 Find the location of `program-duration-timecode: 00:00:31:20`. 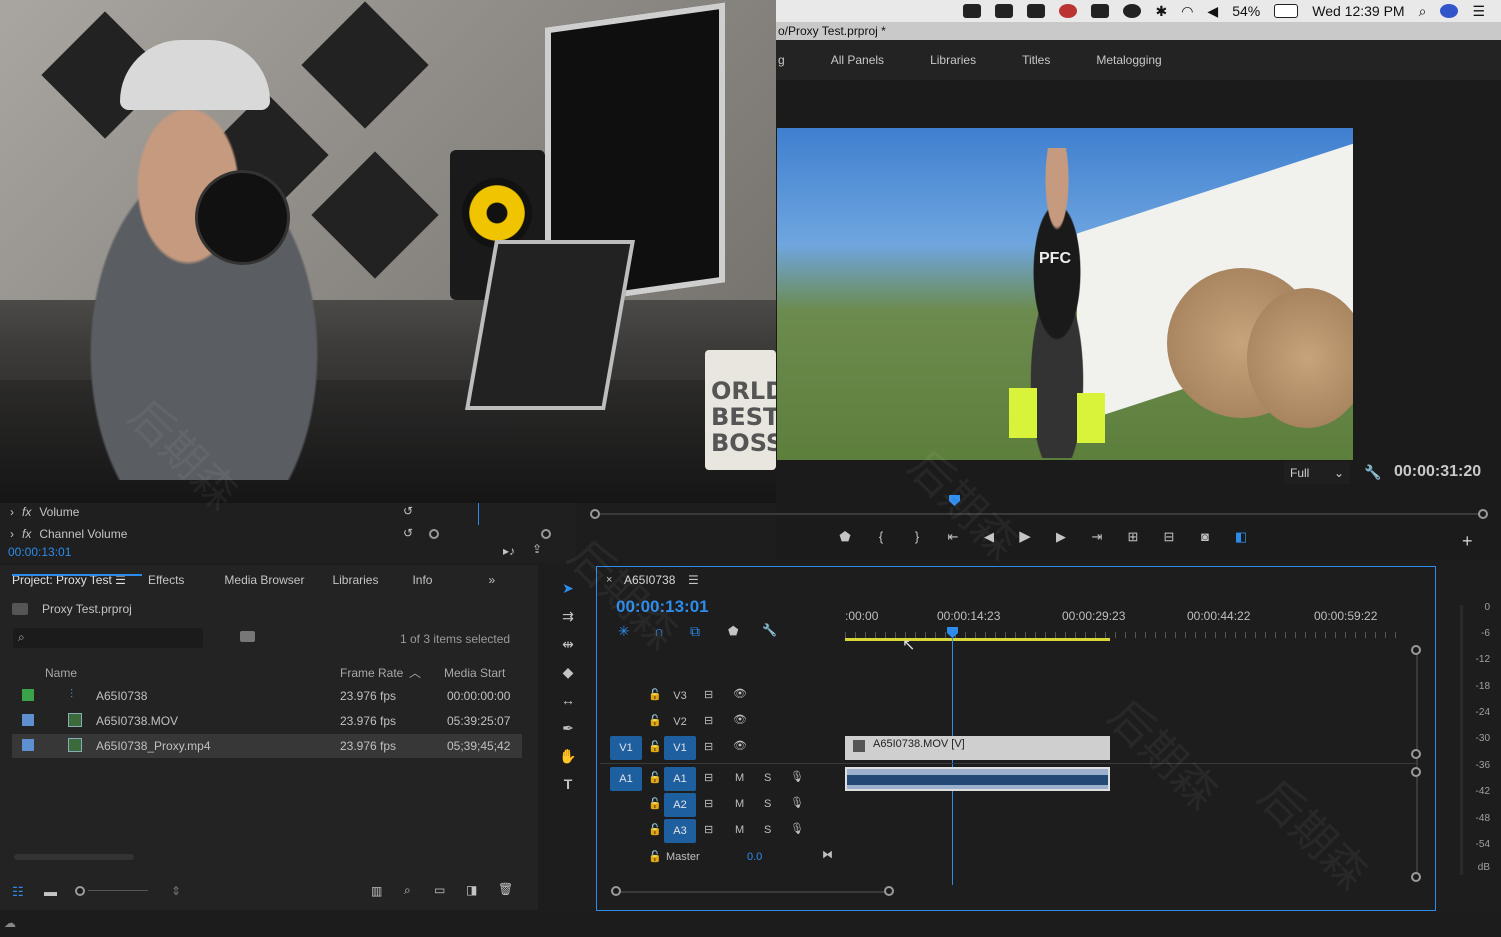

program-duration-timecode: 00:00:31:20 is located at coordinates (1437, 472).